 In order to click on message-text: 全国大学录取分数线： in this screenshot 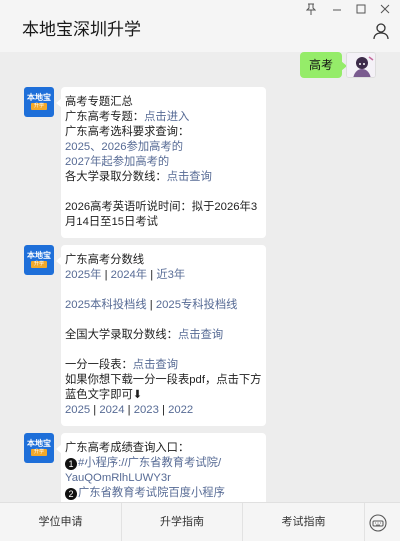, I will do `click(121, 335)`.